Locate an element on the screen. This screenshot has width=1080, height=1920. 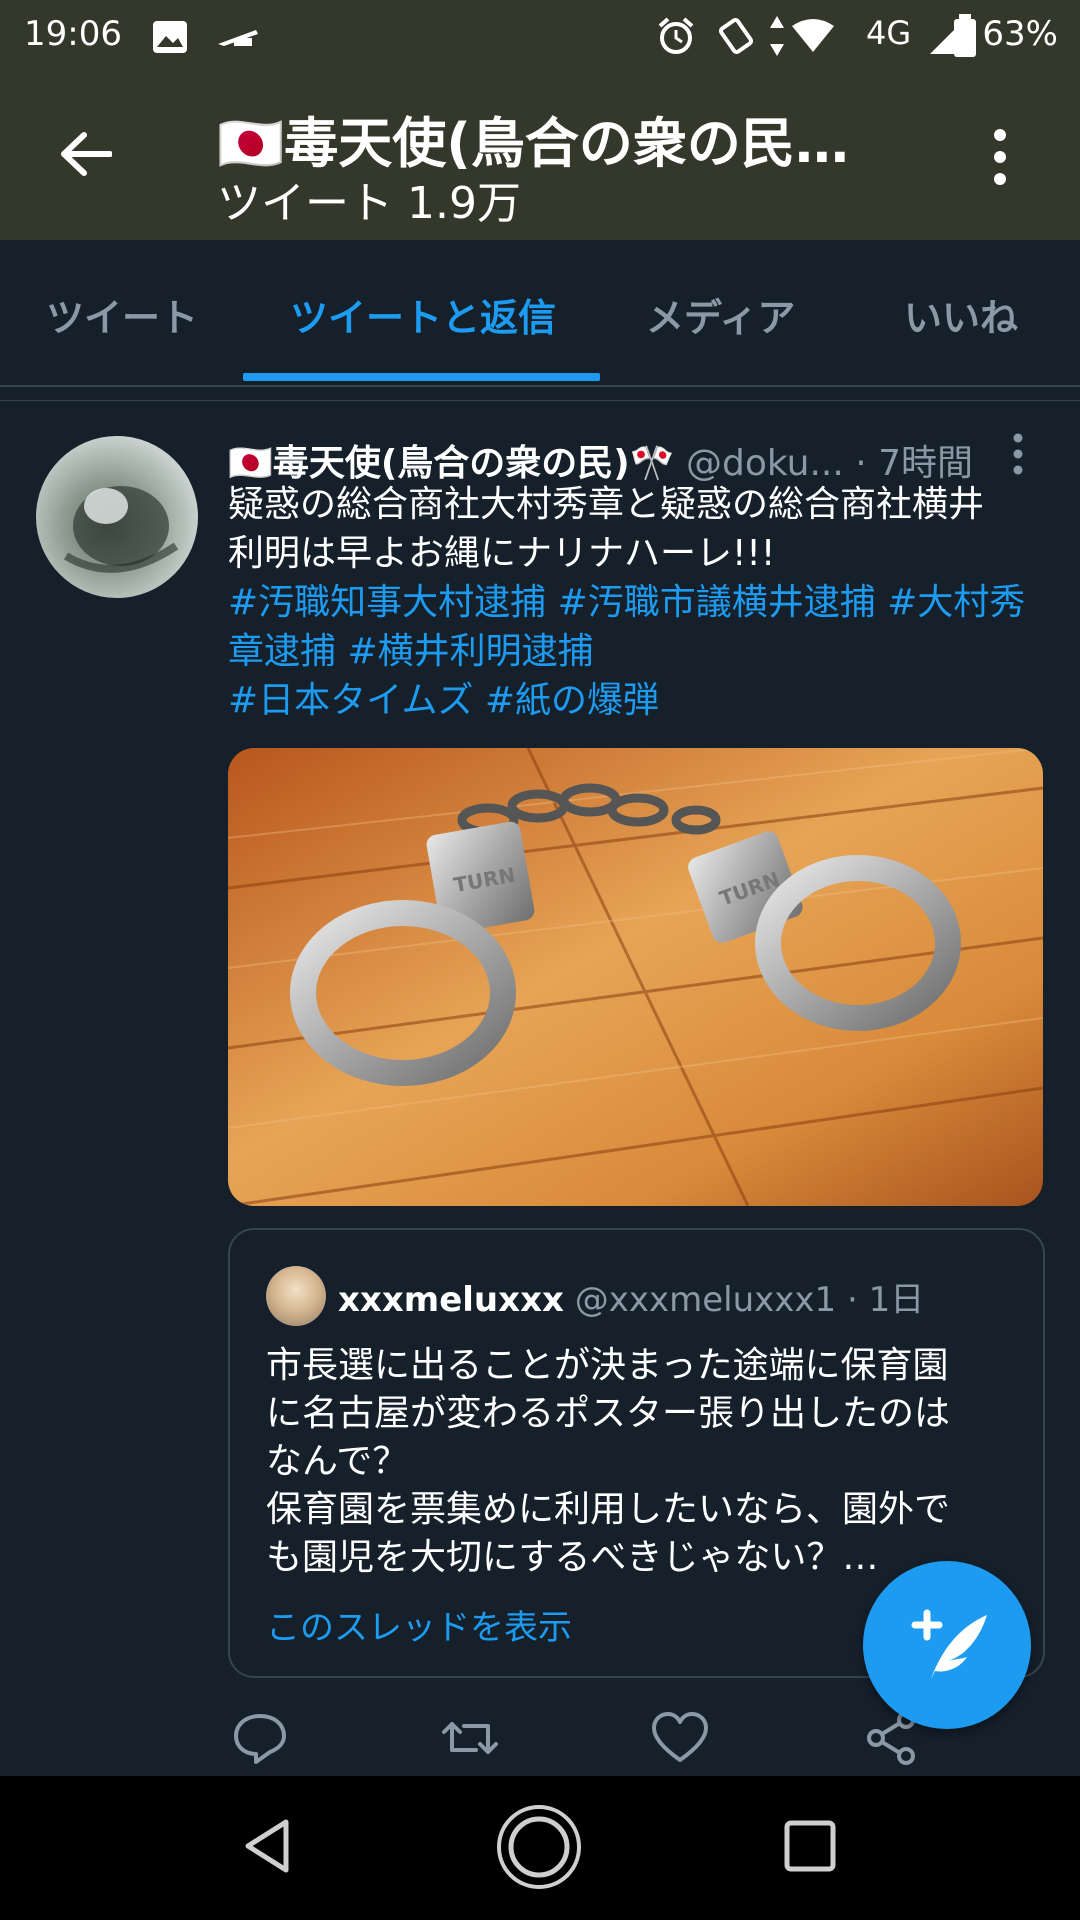
compose-feather-icon is located at coordinates (949, 1644).